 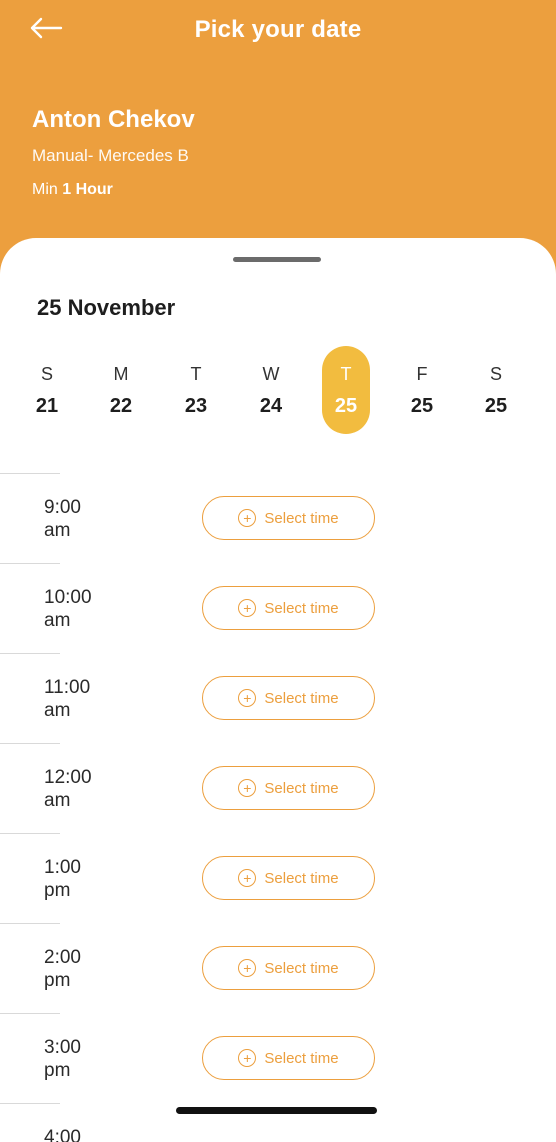 I want to click on day-6: S 25, so click(x=496, y=390).